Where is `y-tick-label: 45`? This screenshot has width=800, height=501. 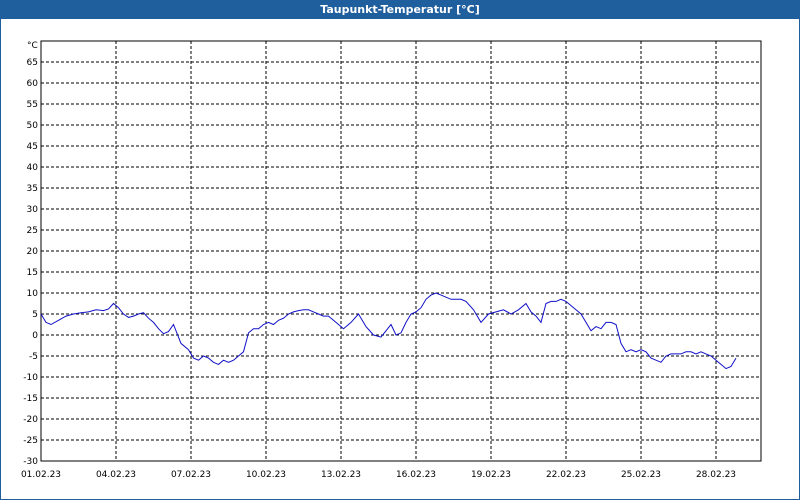 y-tick-label: 45 is located at coordinates (32, 147).